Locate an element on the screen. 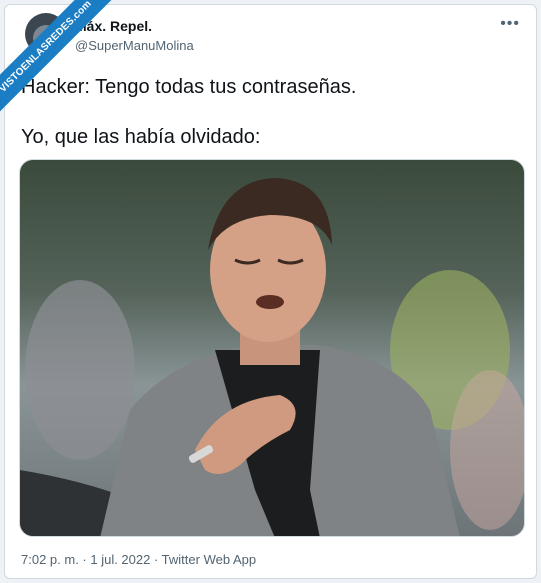 Image resolution: width=541 pixels, height=583 pixels. tweet-text-line-2: Yo, que las había olvidado: is located at coordinates (141, 137).